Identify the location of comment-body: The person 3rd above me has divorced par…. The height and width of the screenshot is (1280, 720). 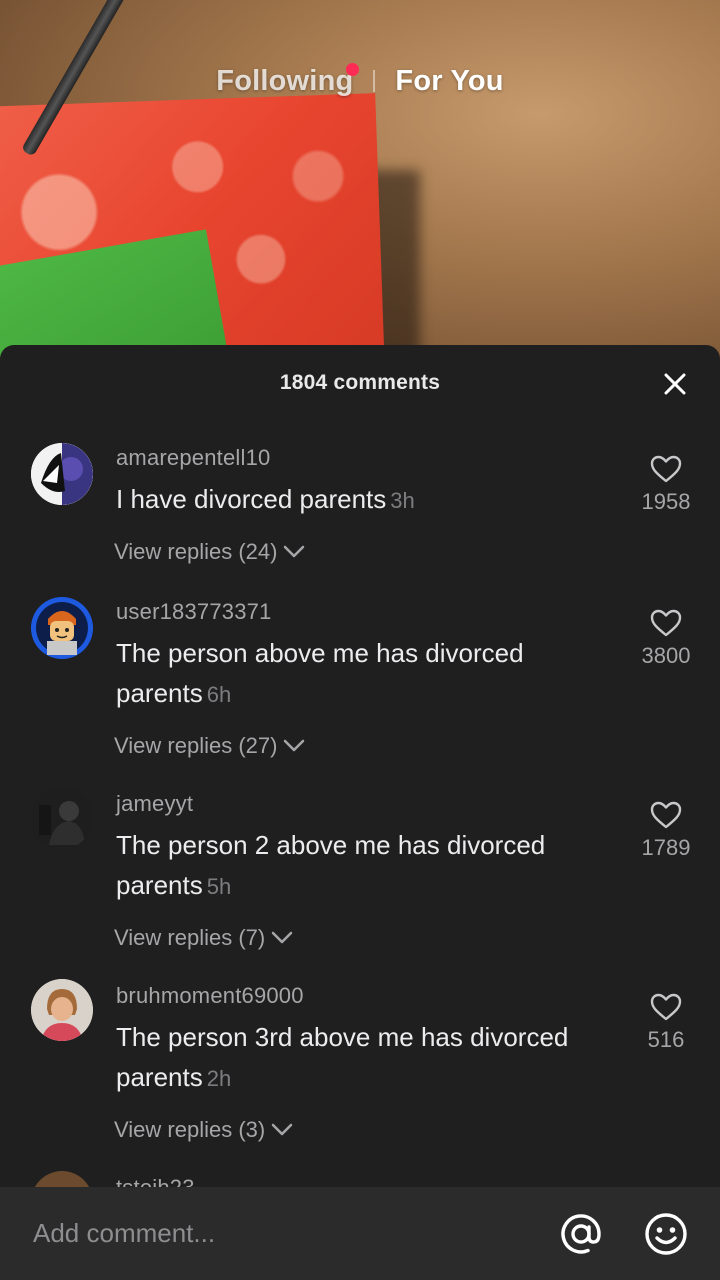
(342, 1057).